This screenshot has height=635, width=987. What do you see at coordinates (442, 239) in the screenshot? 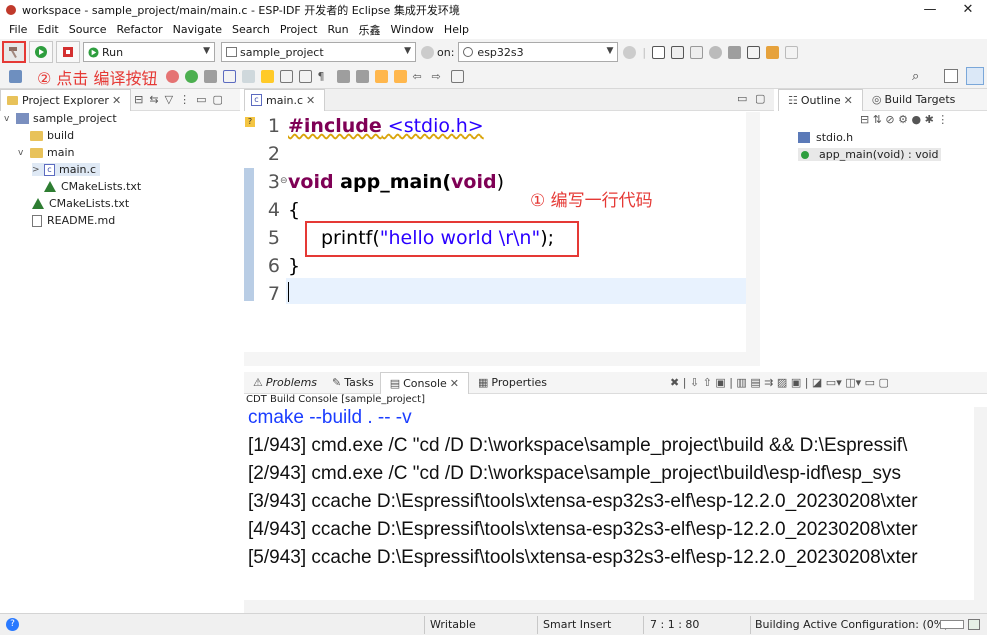
I see `code-highlight-box` at bounding box center [442, 239].